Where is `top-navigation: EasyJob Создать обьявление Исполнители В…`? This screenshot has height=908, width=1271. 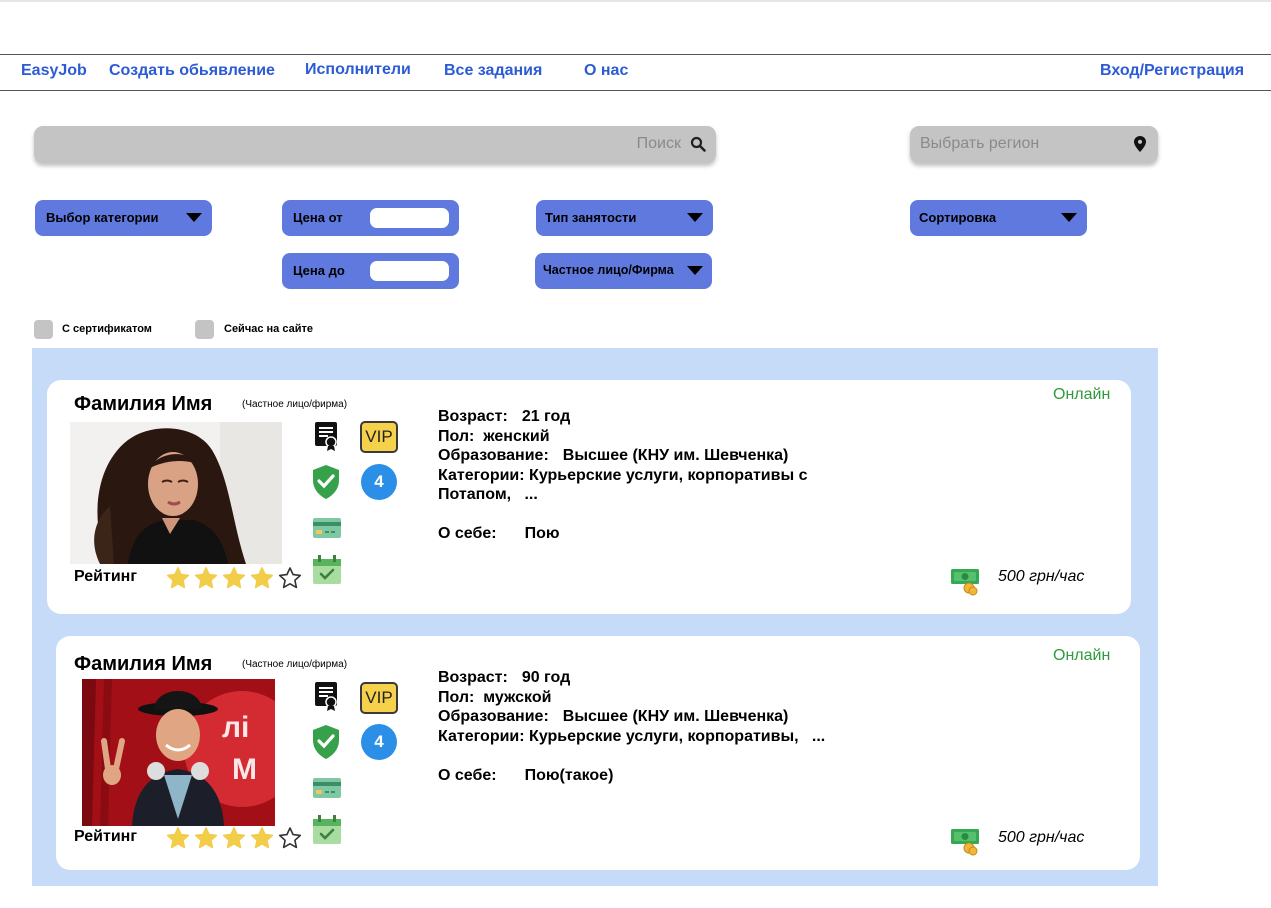
top-navigation: EasyJob Создать обьявление Исполнители В… is located at coordinates (635, 72).